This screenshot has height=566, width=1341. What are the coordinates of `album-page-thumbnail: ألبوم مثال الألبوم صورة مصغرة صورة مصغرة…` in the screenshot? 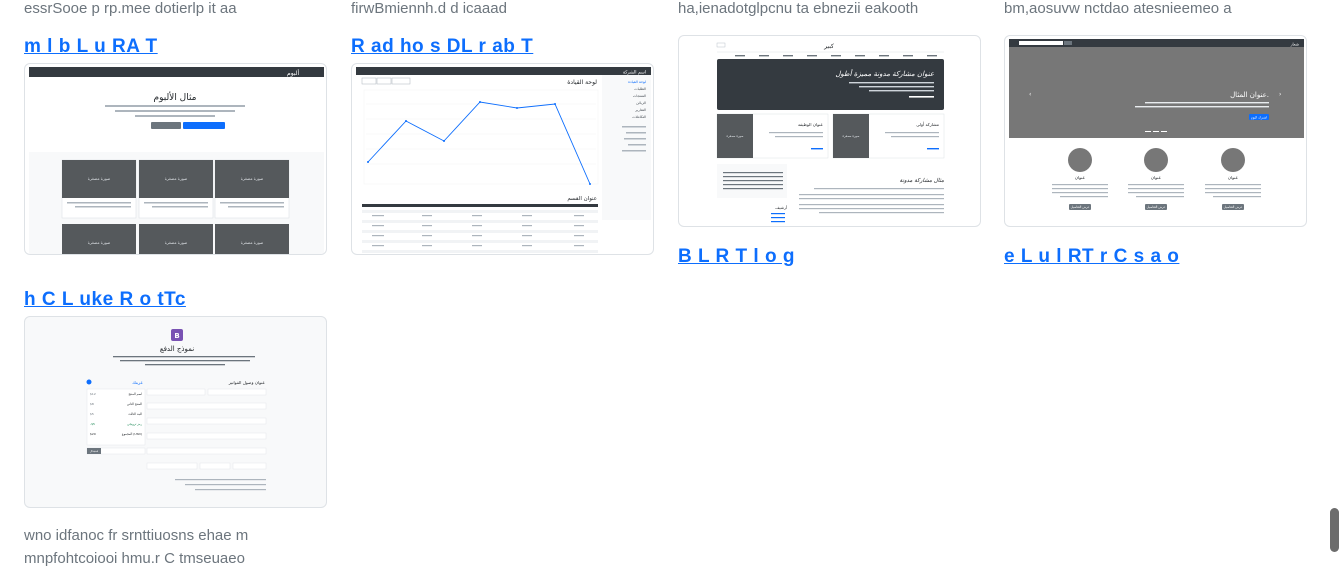 It's located at (175, 159).